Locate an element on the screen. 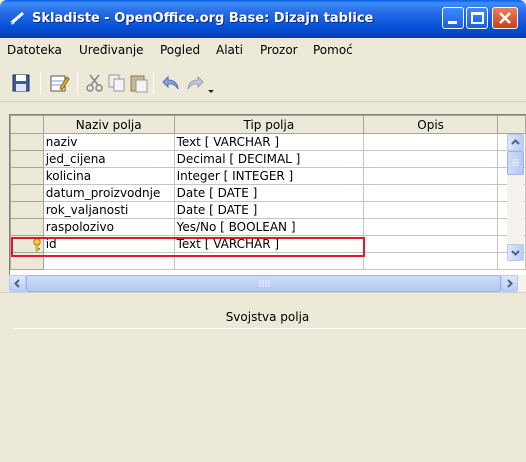  horizontal-scroll-thumb is located at coordinates (263, 283).